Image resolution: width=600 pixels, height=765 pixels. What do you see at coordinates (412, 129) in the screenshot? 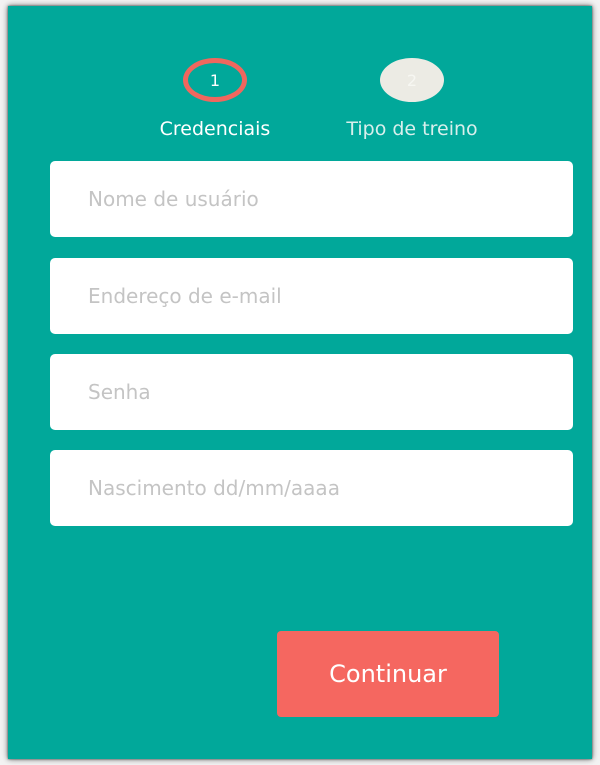
I see `step-2-label: Tipo de treino` at bounding box center [412, 129].